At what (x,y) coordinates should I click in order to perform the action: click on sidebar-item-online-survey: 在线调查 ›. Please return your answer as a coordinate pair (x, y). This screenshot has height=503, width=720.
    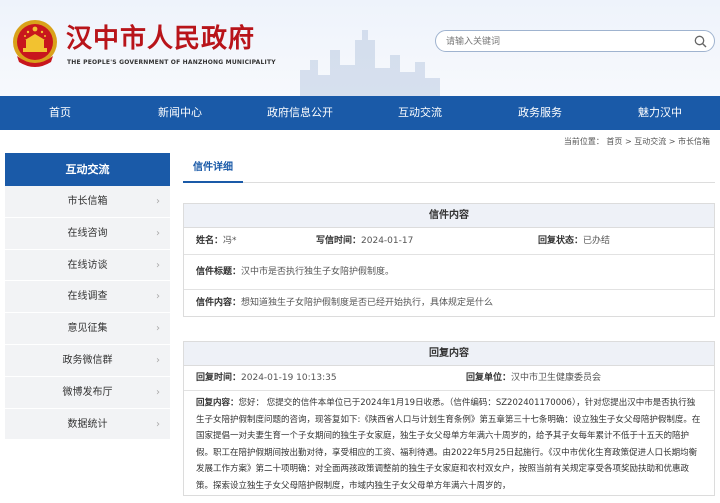
    Looking at the image, I should click on (87, 297).